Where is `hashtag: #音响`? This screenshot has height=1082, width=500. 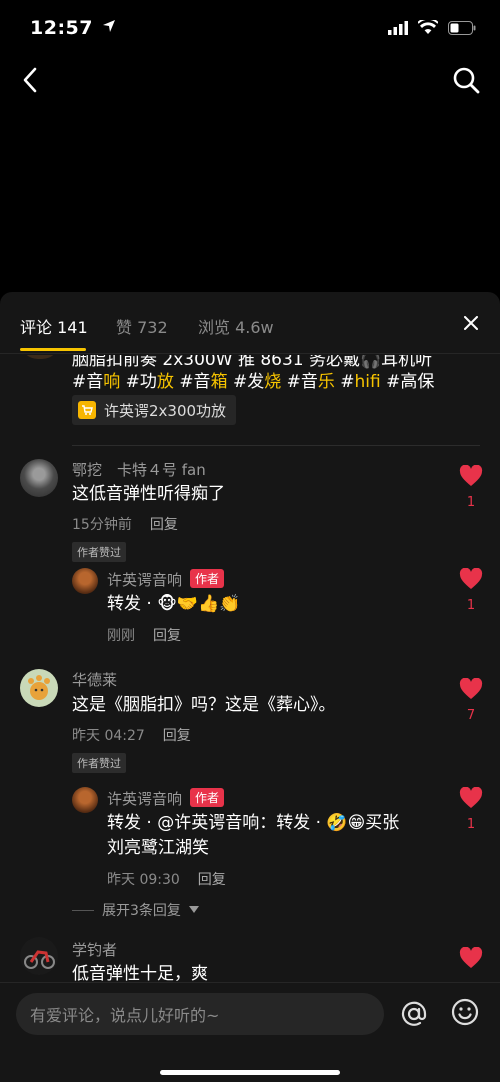
hashtag: #音响 is located at coordinates (96, 382).